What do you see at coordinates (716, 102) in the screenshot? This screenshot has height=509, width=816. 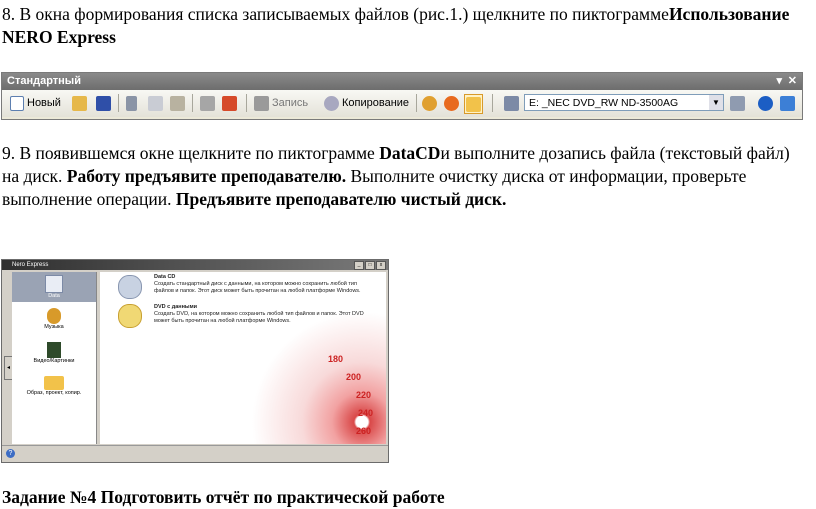 I see `chevron-down-icon: ▼` at bounding box center [716, 102].